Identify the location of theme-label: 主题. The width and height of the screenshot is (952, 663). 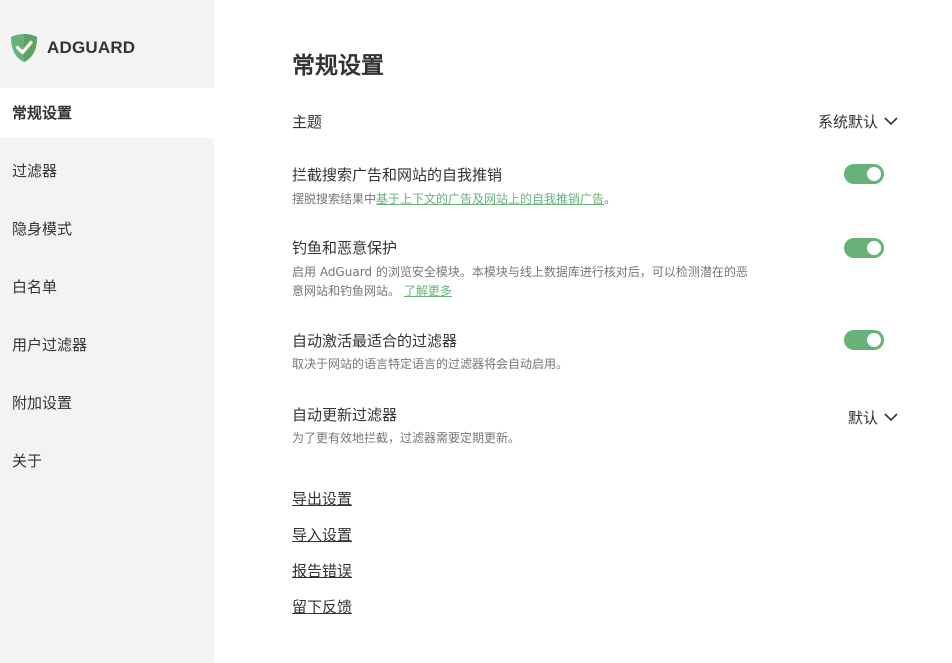
(307, 122).